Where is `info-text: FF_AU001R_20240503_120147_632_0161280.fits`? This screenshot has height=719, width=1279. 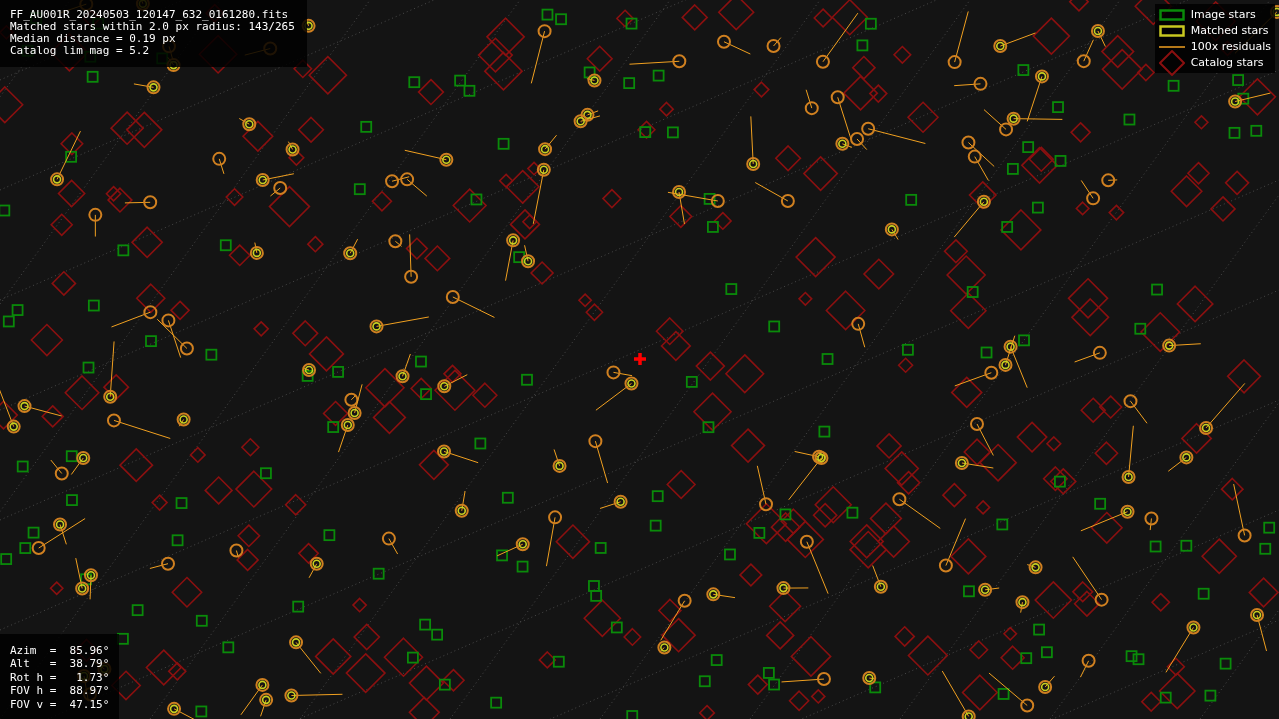 info-text: FF_AU001R_20240503_120147_632_0161280.fits is located at coordinates (150, 15).